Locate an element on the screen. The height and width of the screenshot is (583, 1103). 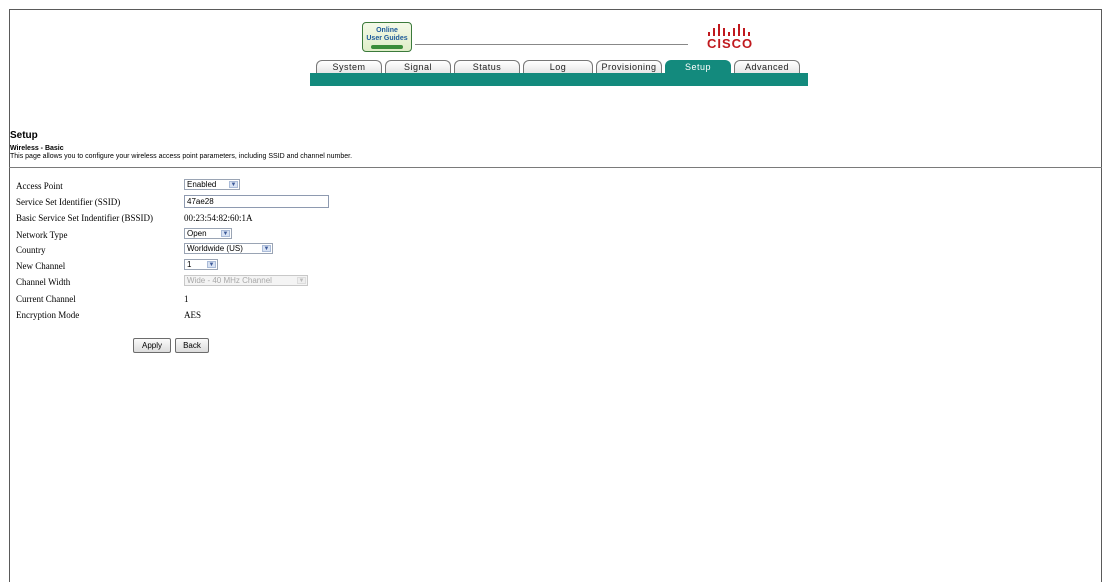
country-select: Worldwide (US) ▼ is located at coordinates (228, 248).